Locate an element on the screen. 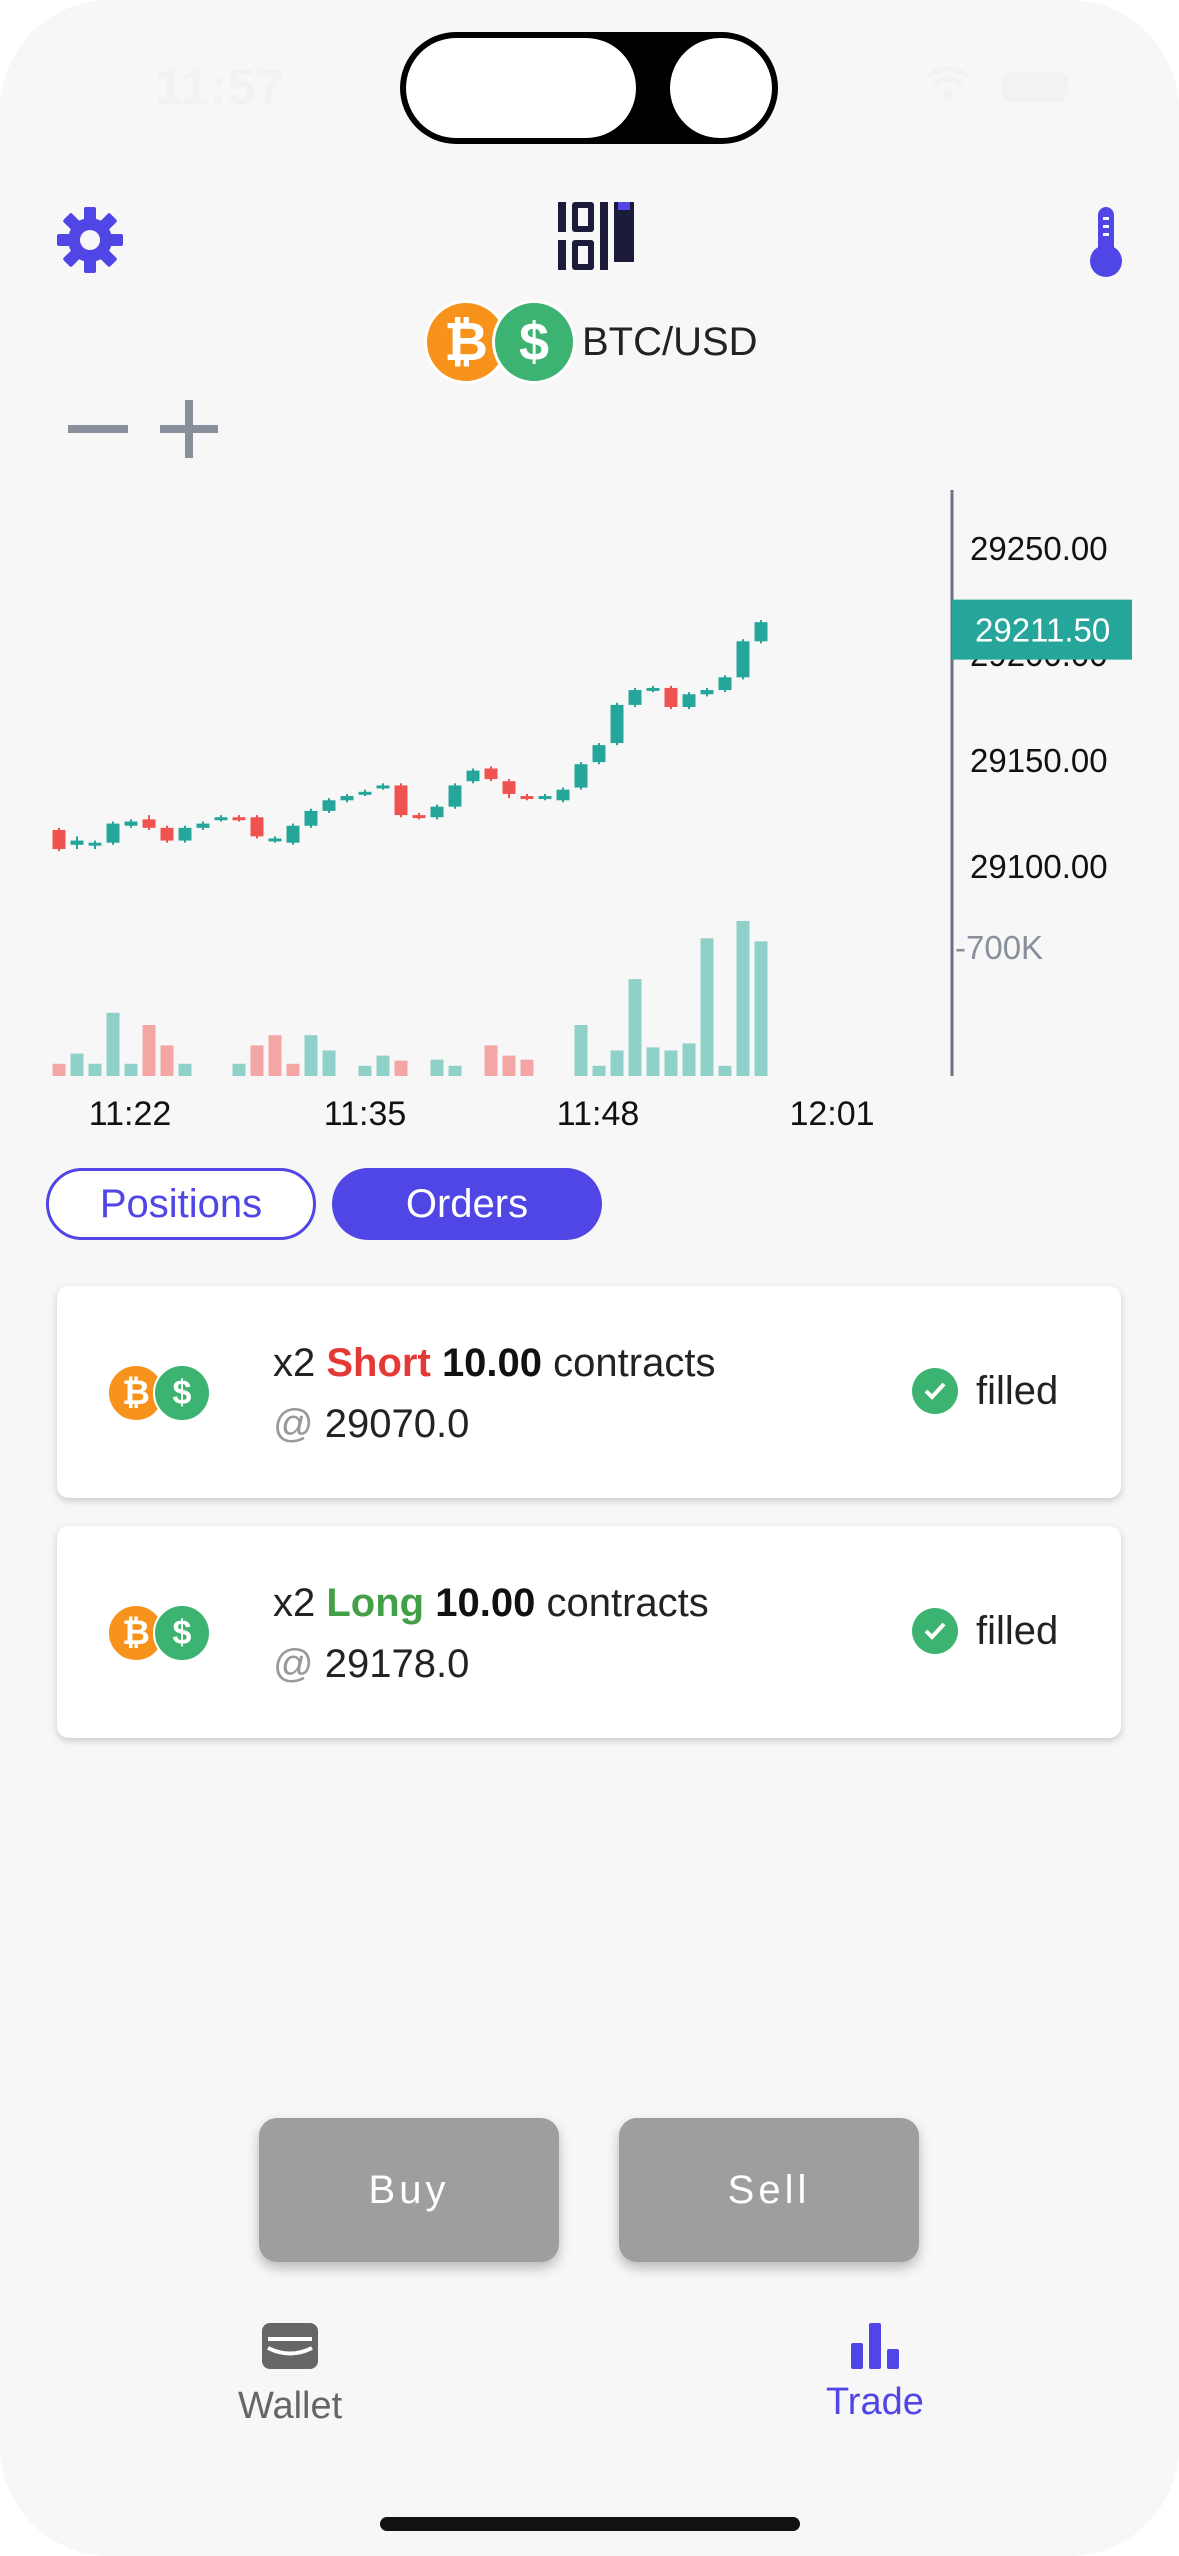 The height and width of the screenshot is (2556, 1179). sell-button: Sell is located at coordinates (769, 2190).